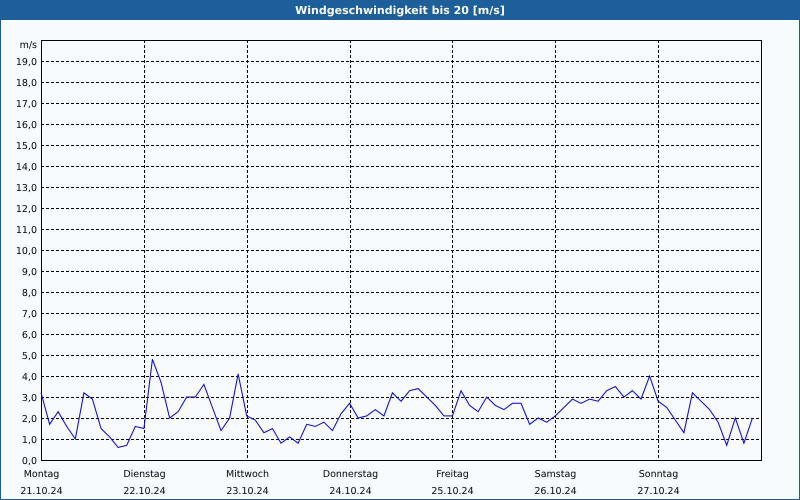 The height and width of the screenshot is (500, 800). What do you see at coordinates (29, 419) in the screenshot?
I see `y-tick-label: 2,0` at bounding box center [29, 419].